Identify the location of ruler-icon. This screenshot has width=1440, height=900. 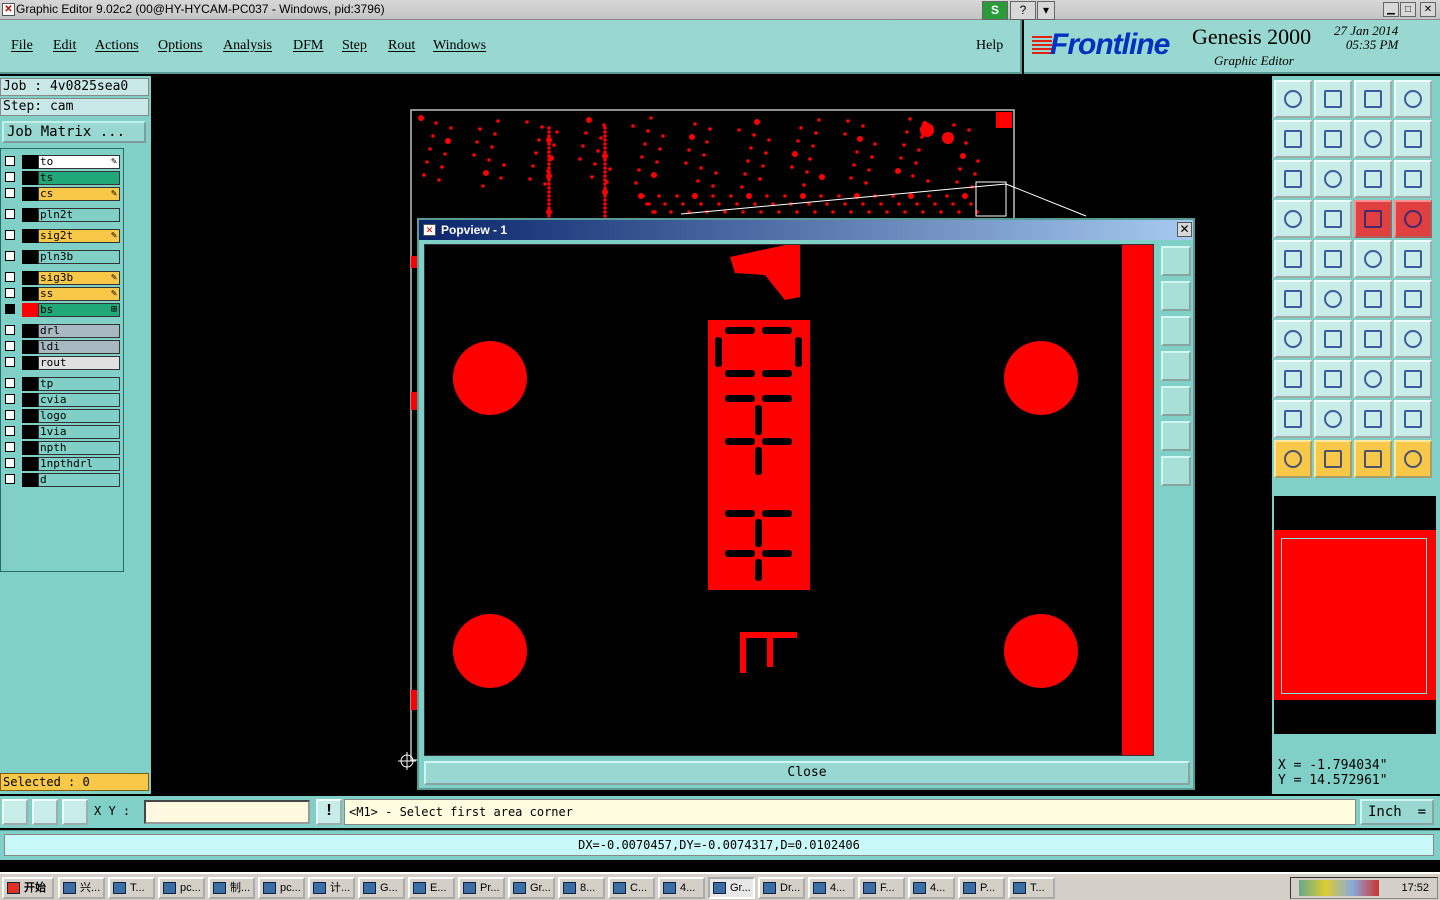
(1373, 259).